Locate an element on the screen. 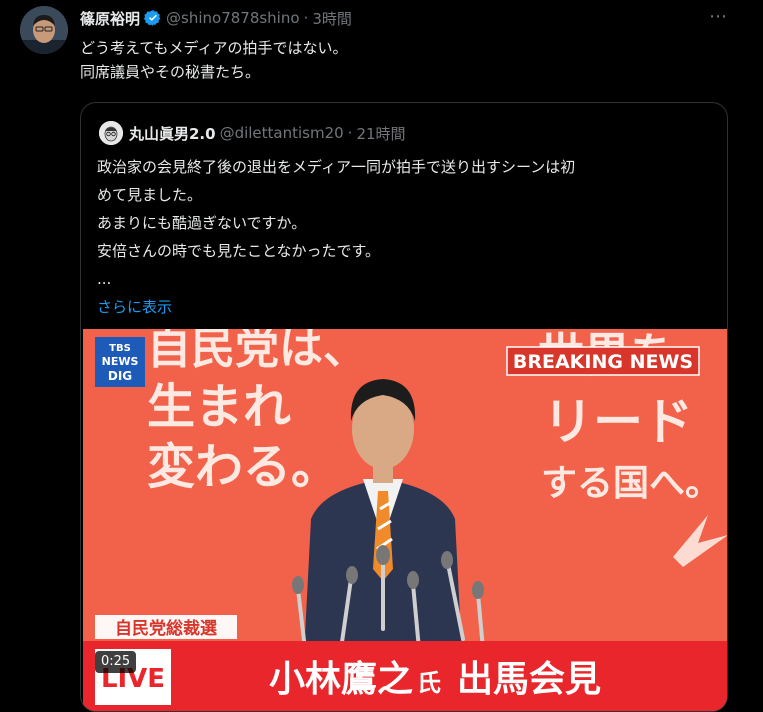 The width and height of the screenshot is (763, 712). show-more-link: さらに表示 is located at coordinates (407, 307).